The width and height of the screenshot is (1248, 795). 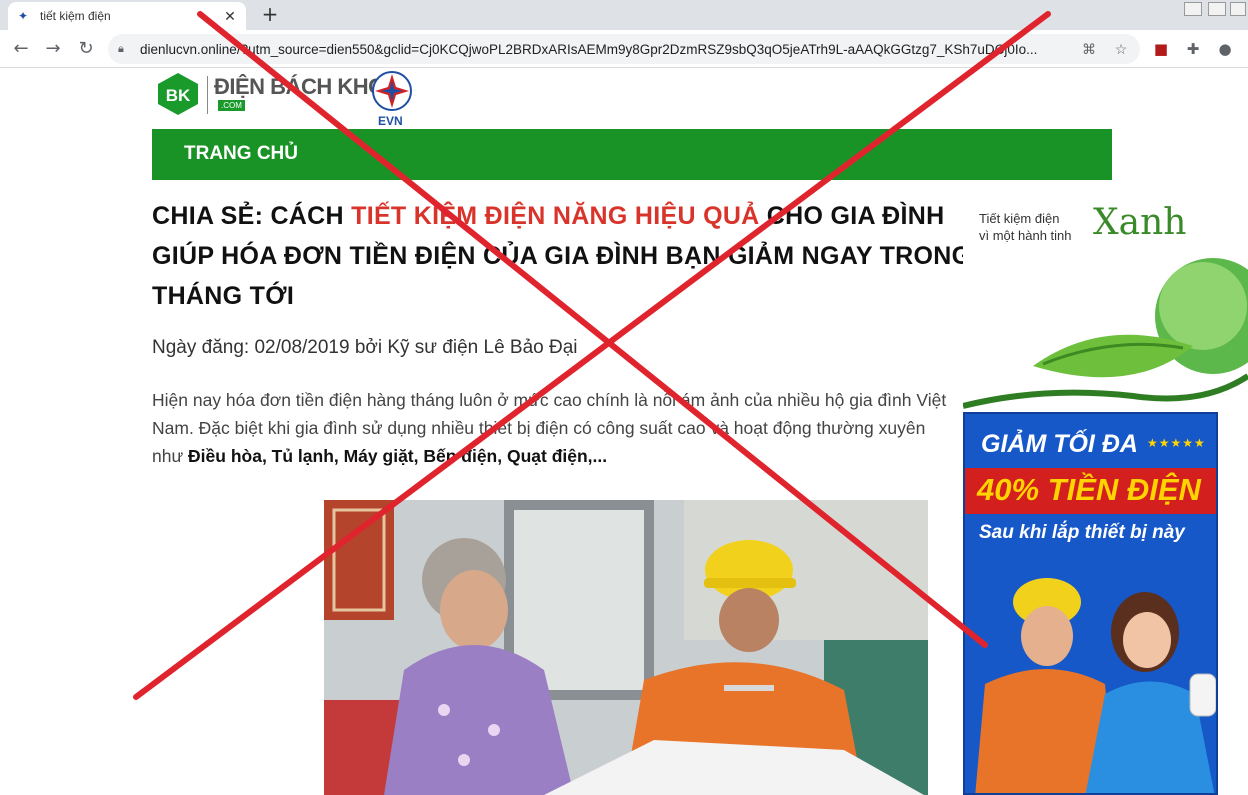 I want to click on tab-strip: ✦ tiết kiệm điện ✕ +, so click(x=624, y=15).